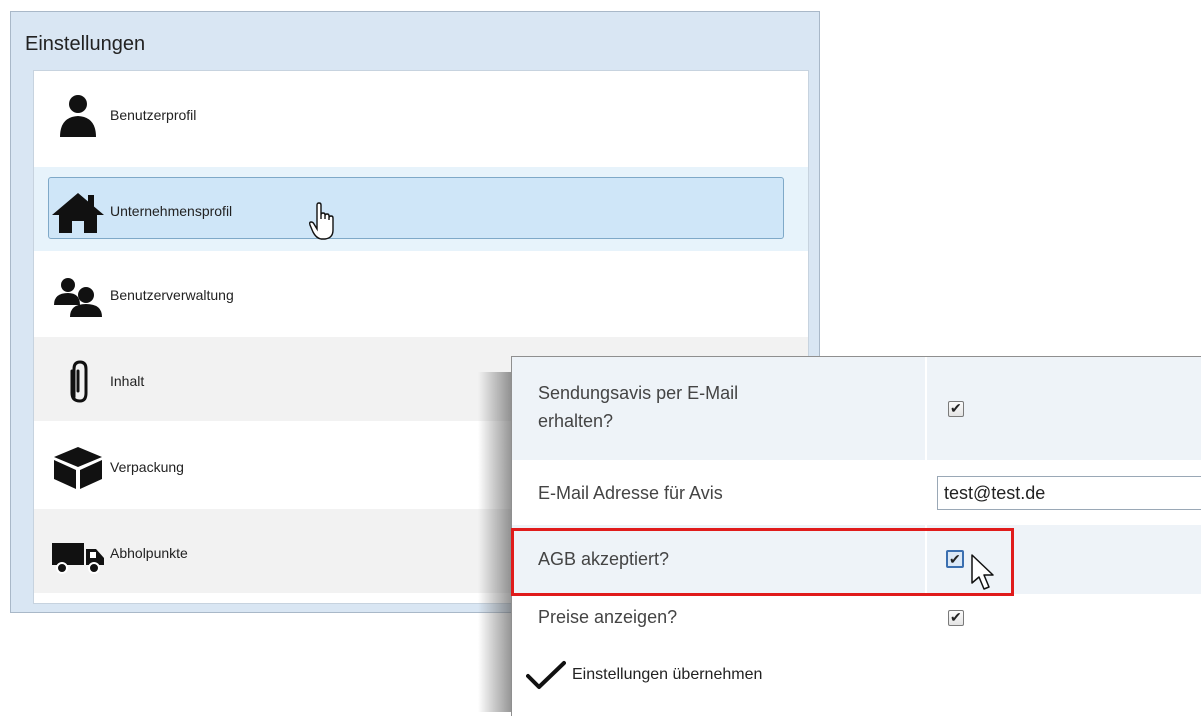 Image resolution: width=1201 pixels, height=716 pixels. What do you see at coordinates (630, 493) in the screenshot?
I see `row-label: E-Mail Adresse für Avis` at bounding box center [630, 493].